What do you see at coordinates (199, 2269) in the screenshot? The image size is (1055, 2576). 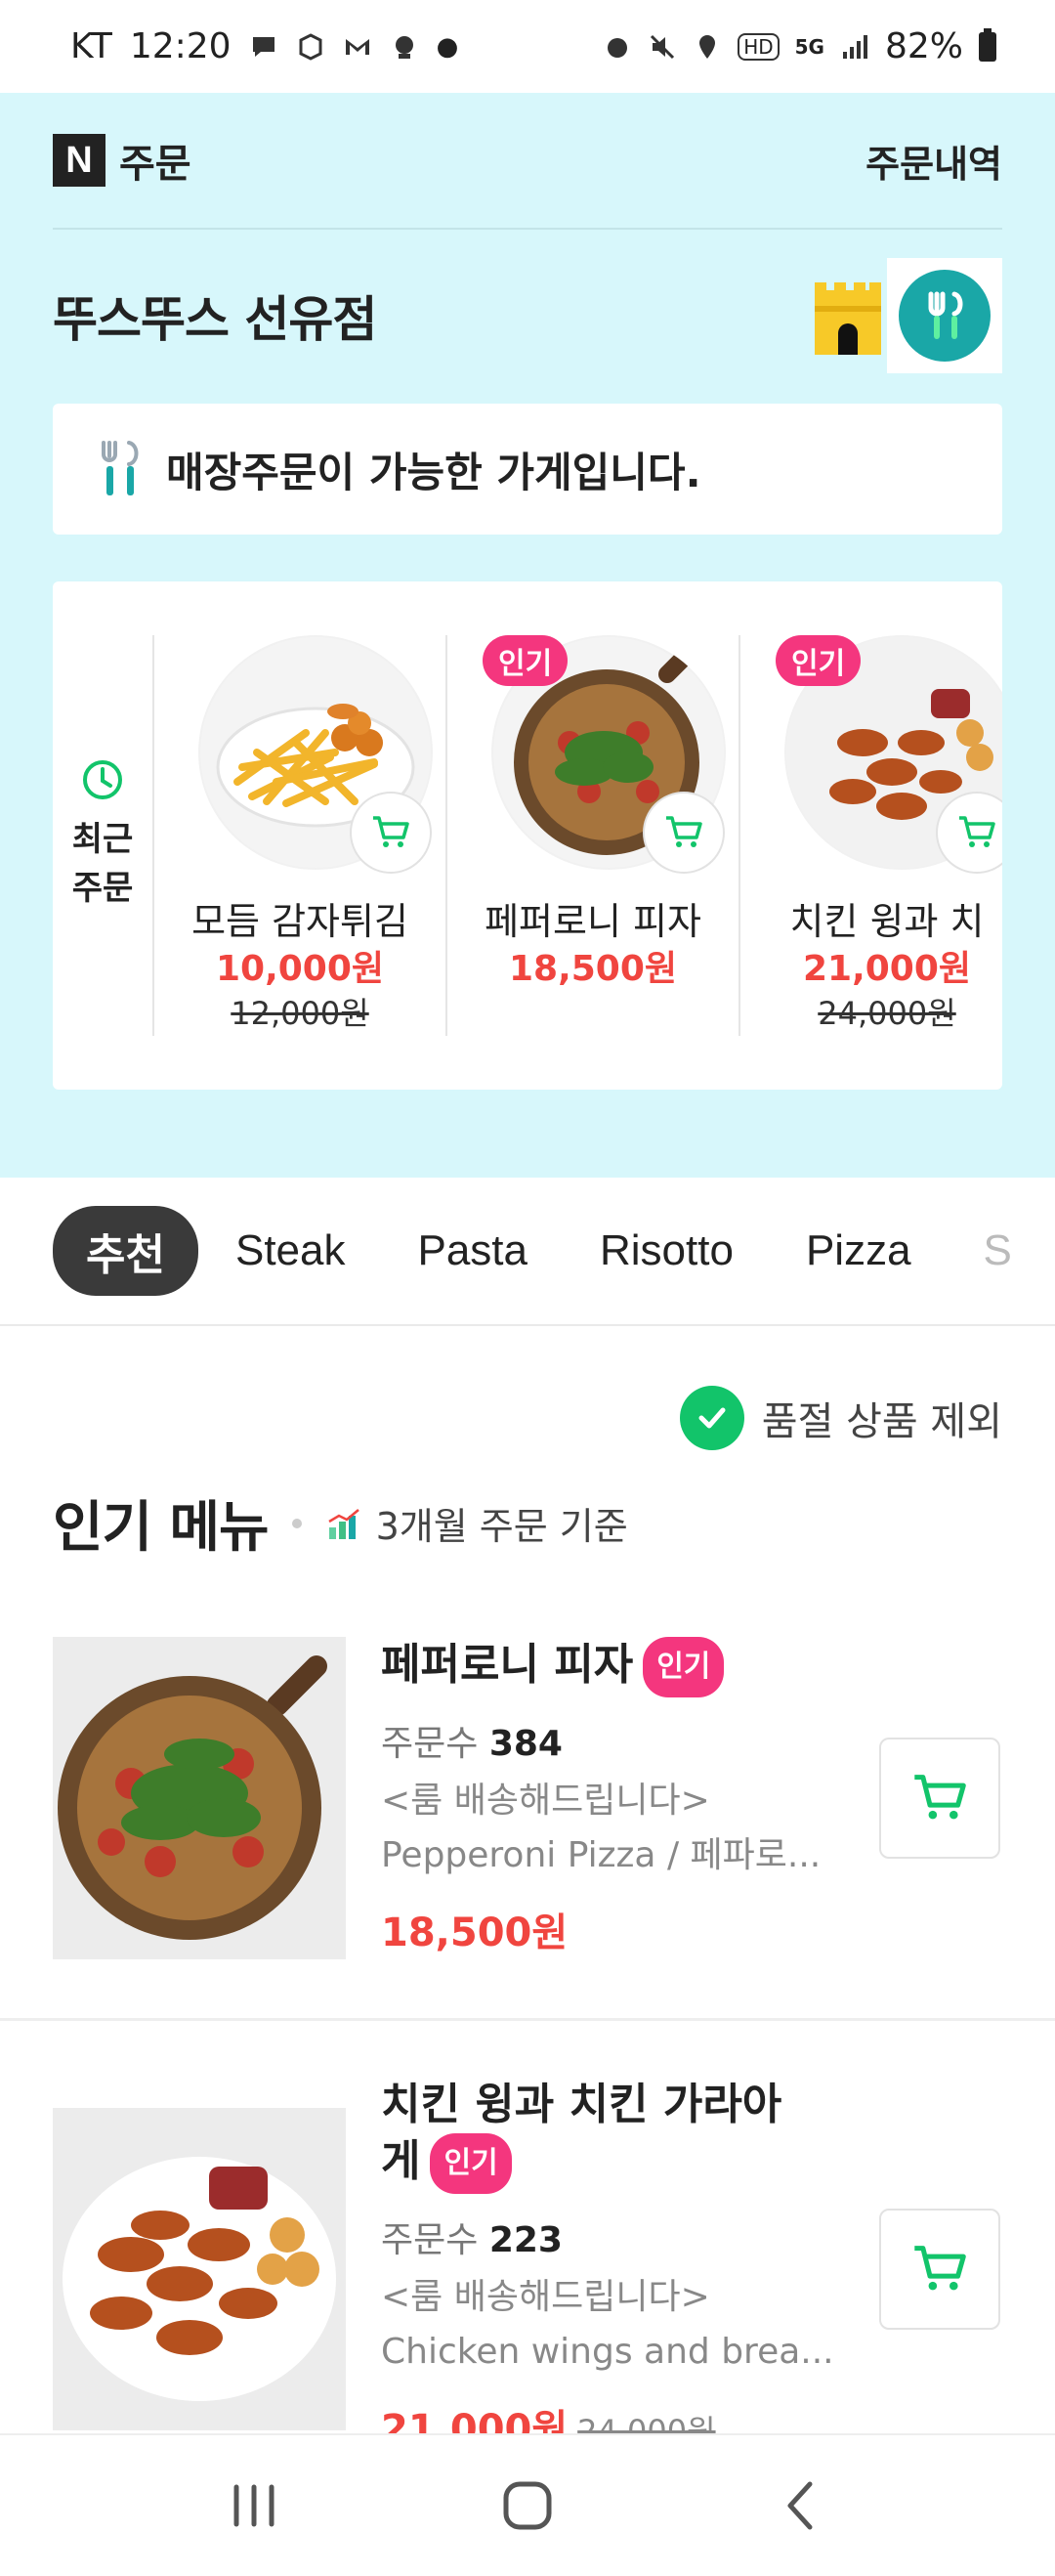 I see `wings-thumbnail` at bounding box center [199, 2269].